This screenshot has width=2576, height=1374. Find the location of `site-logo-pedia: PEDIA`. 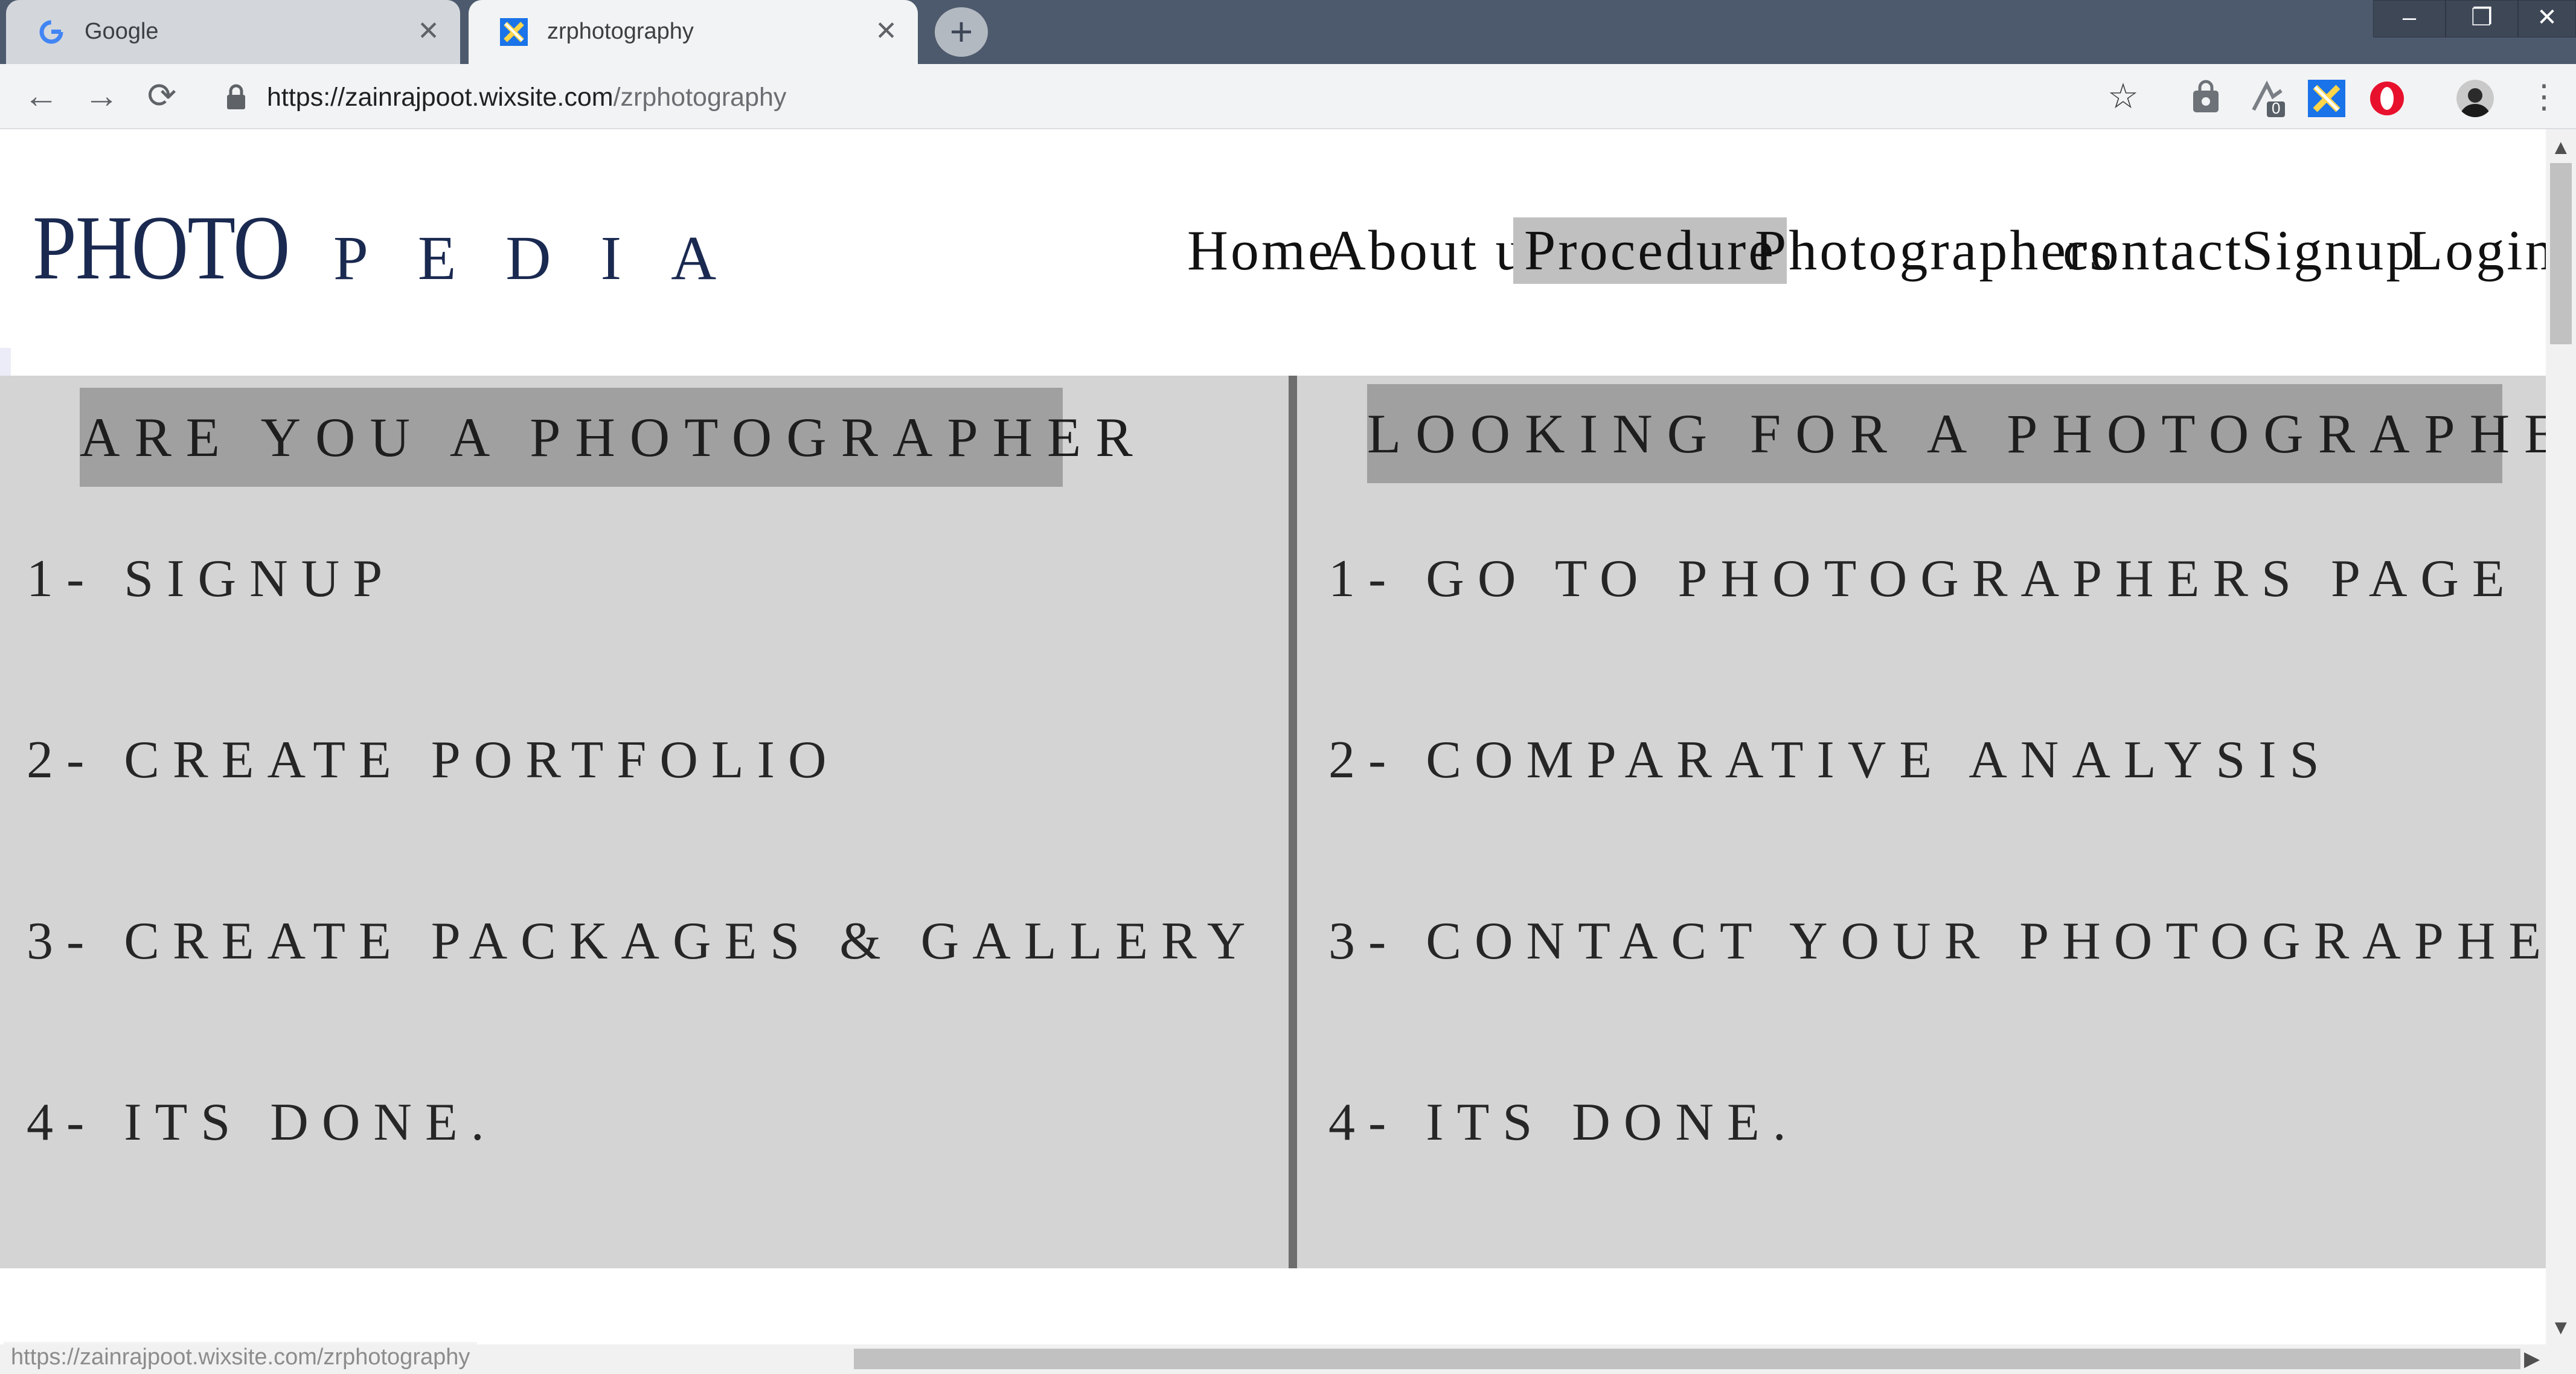

site-logo-pedia: PEDIA is located at coordinates (549, 258).